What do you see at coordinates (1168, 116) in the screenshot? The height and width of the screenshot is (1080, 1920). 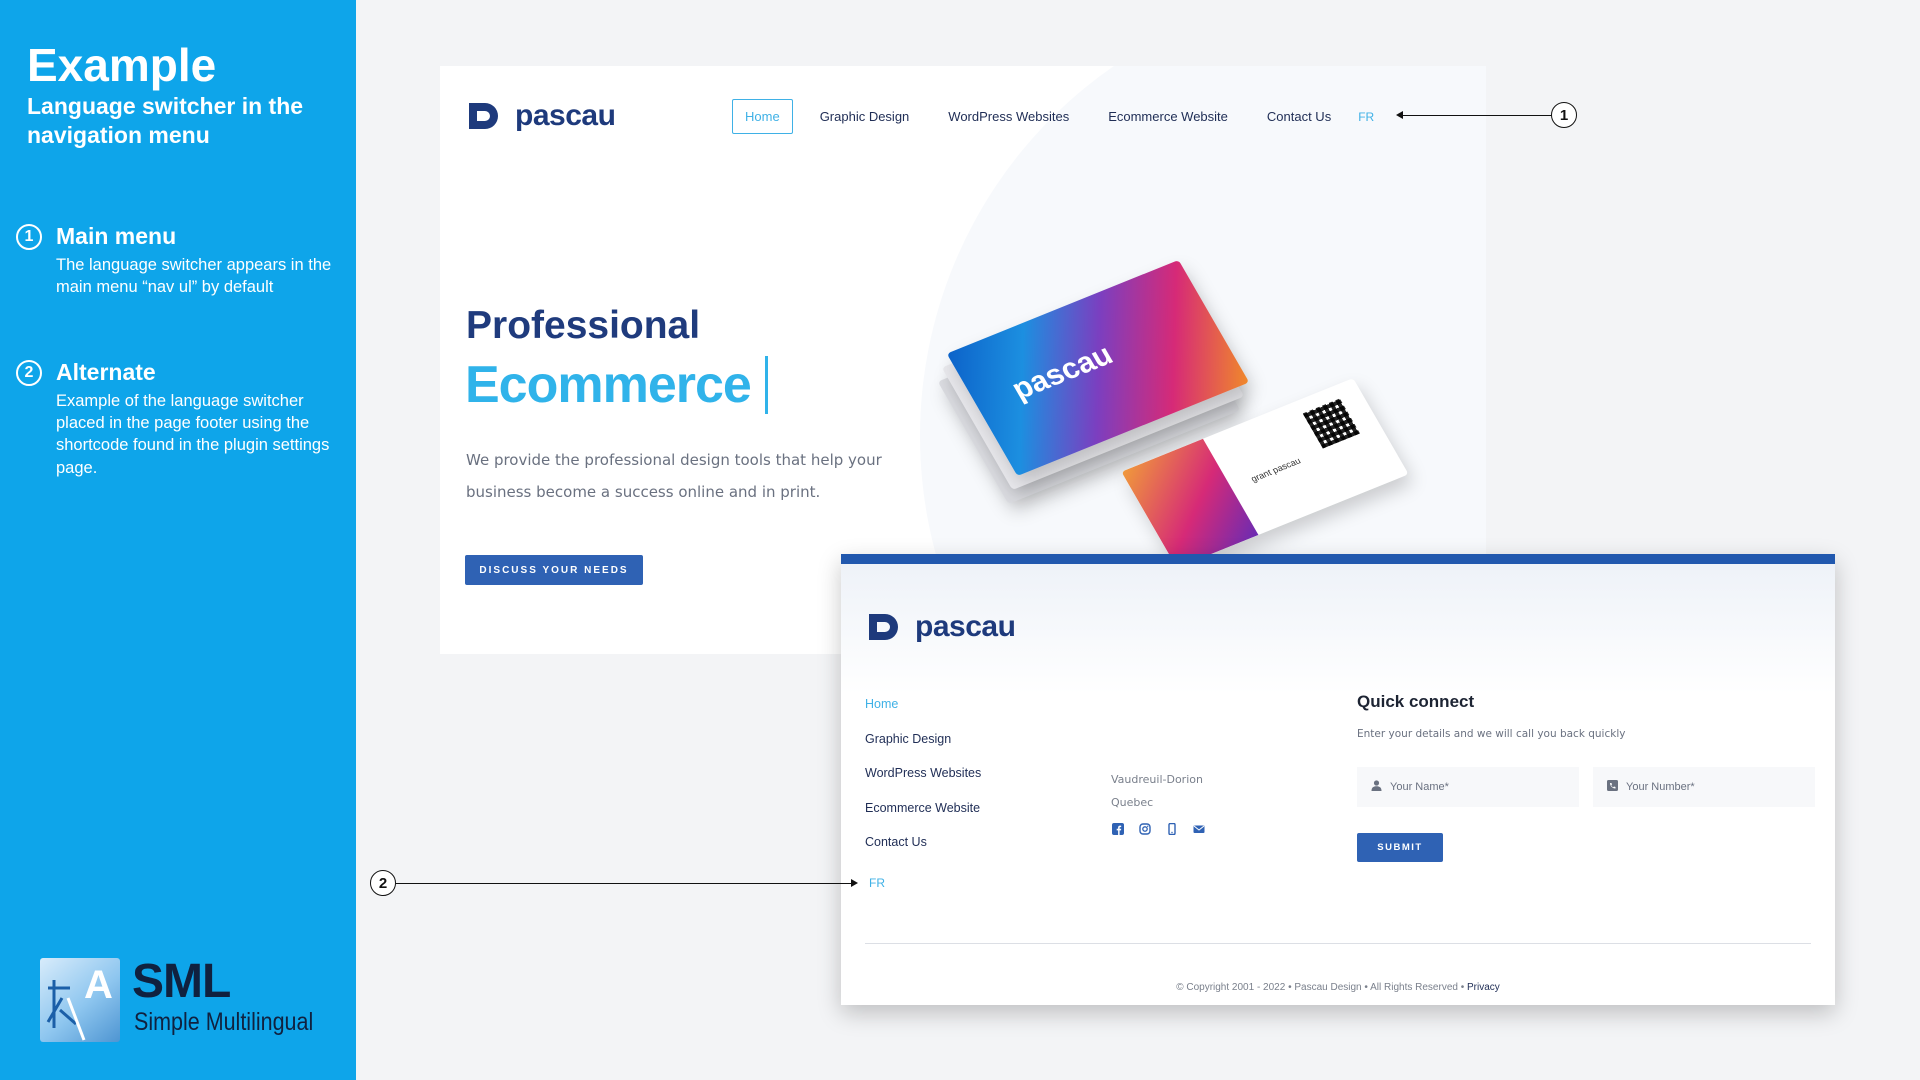 I see `nav-ecommerce-website: Ecommerce Website` at bounding box center [1168, 116].